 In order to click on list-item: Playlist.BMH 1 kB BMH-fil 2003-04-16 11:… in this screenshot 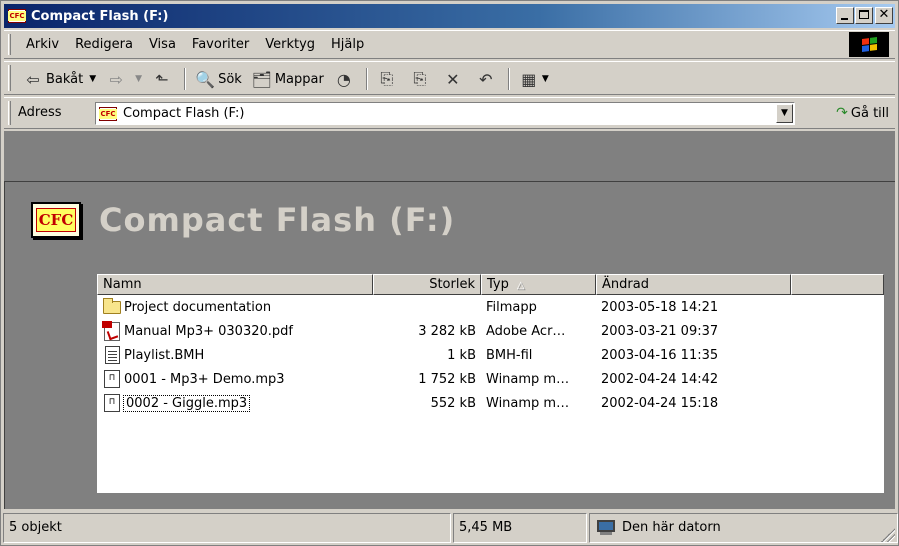, I will do `click(490, 355)`.